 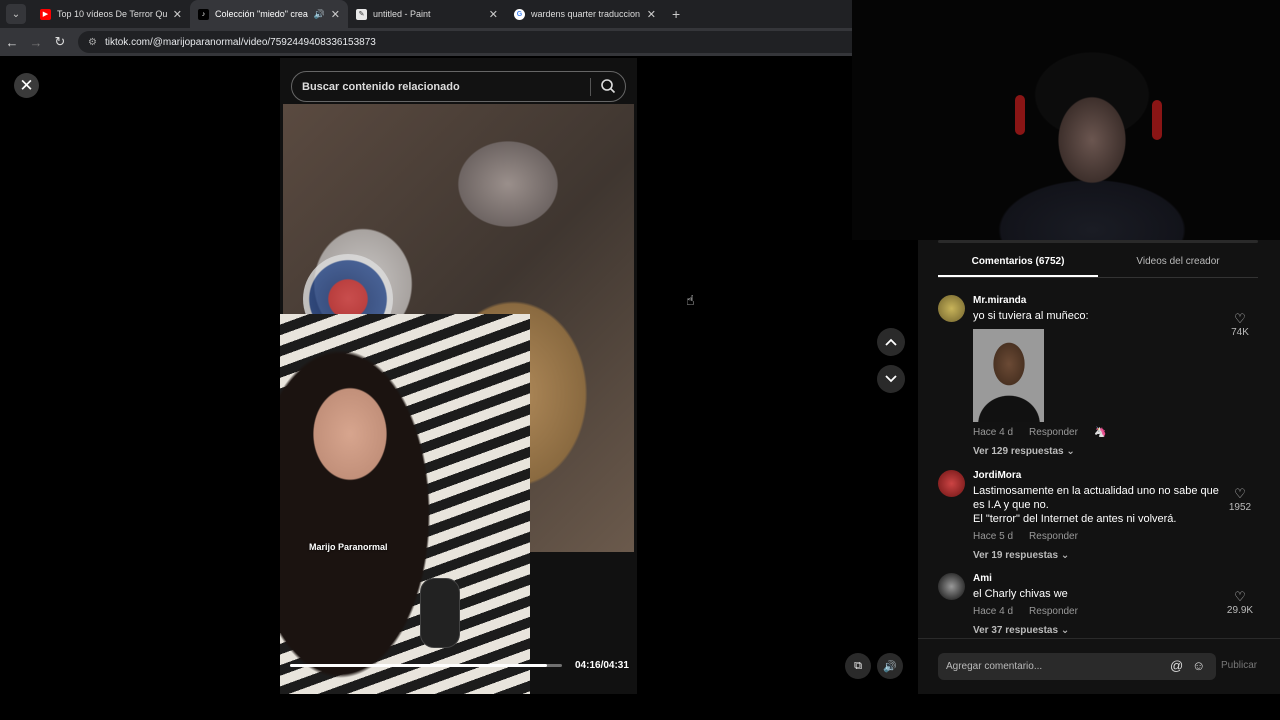 I want to click on view-replies-button: Ver 19 respuestas ⌄, so click(x=1100, y=555).